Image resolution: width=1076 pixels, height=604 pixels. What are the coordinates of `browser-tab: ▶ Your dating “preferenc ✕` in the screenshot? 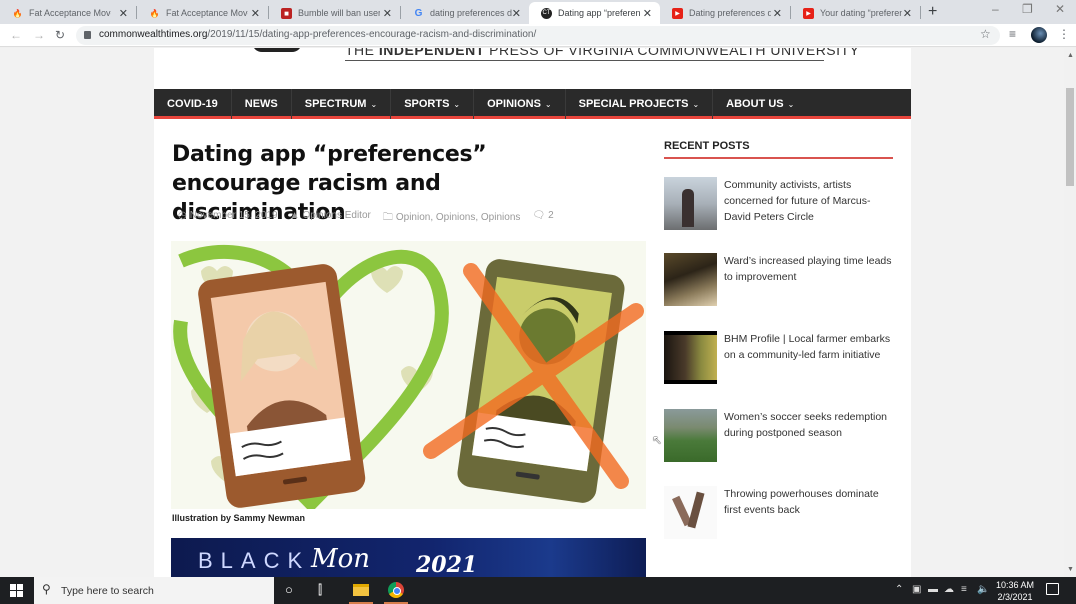 It's located at (855, 13).